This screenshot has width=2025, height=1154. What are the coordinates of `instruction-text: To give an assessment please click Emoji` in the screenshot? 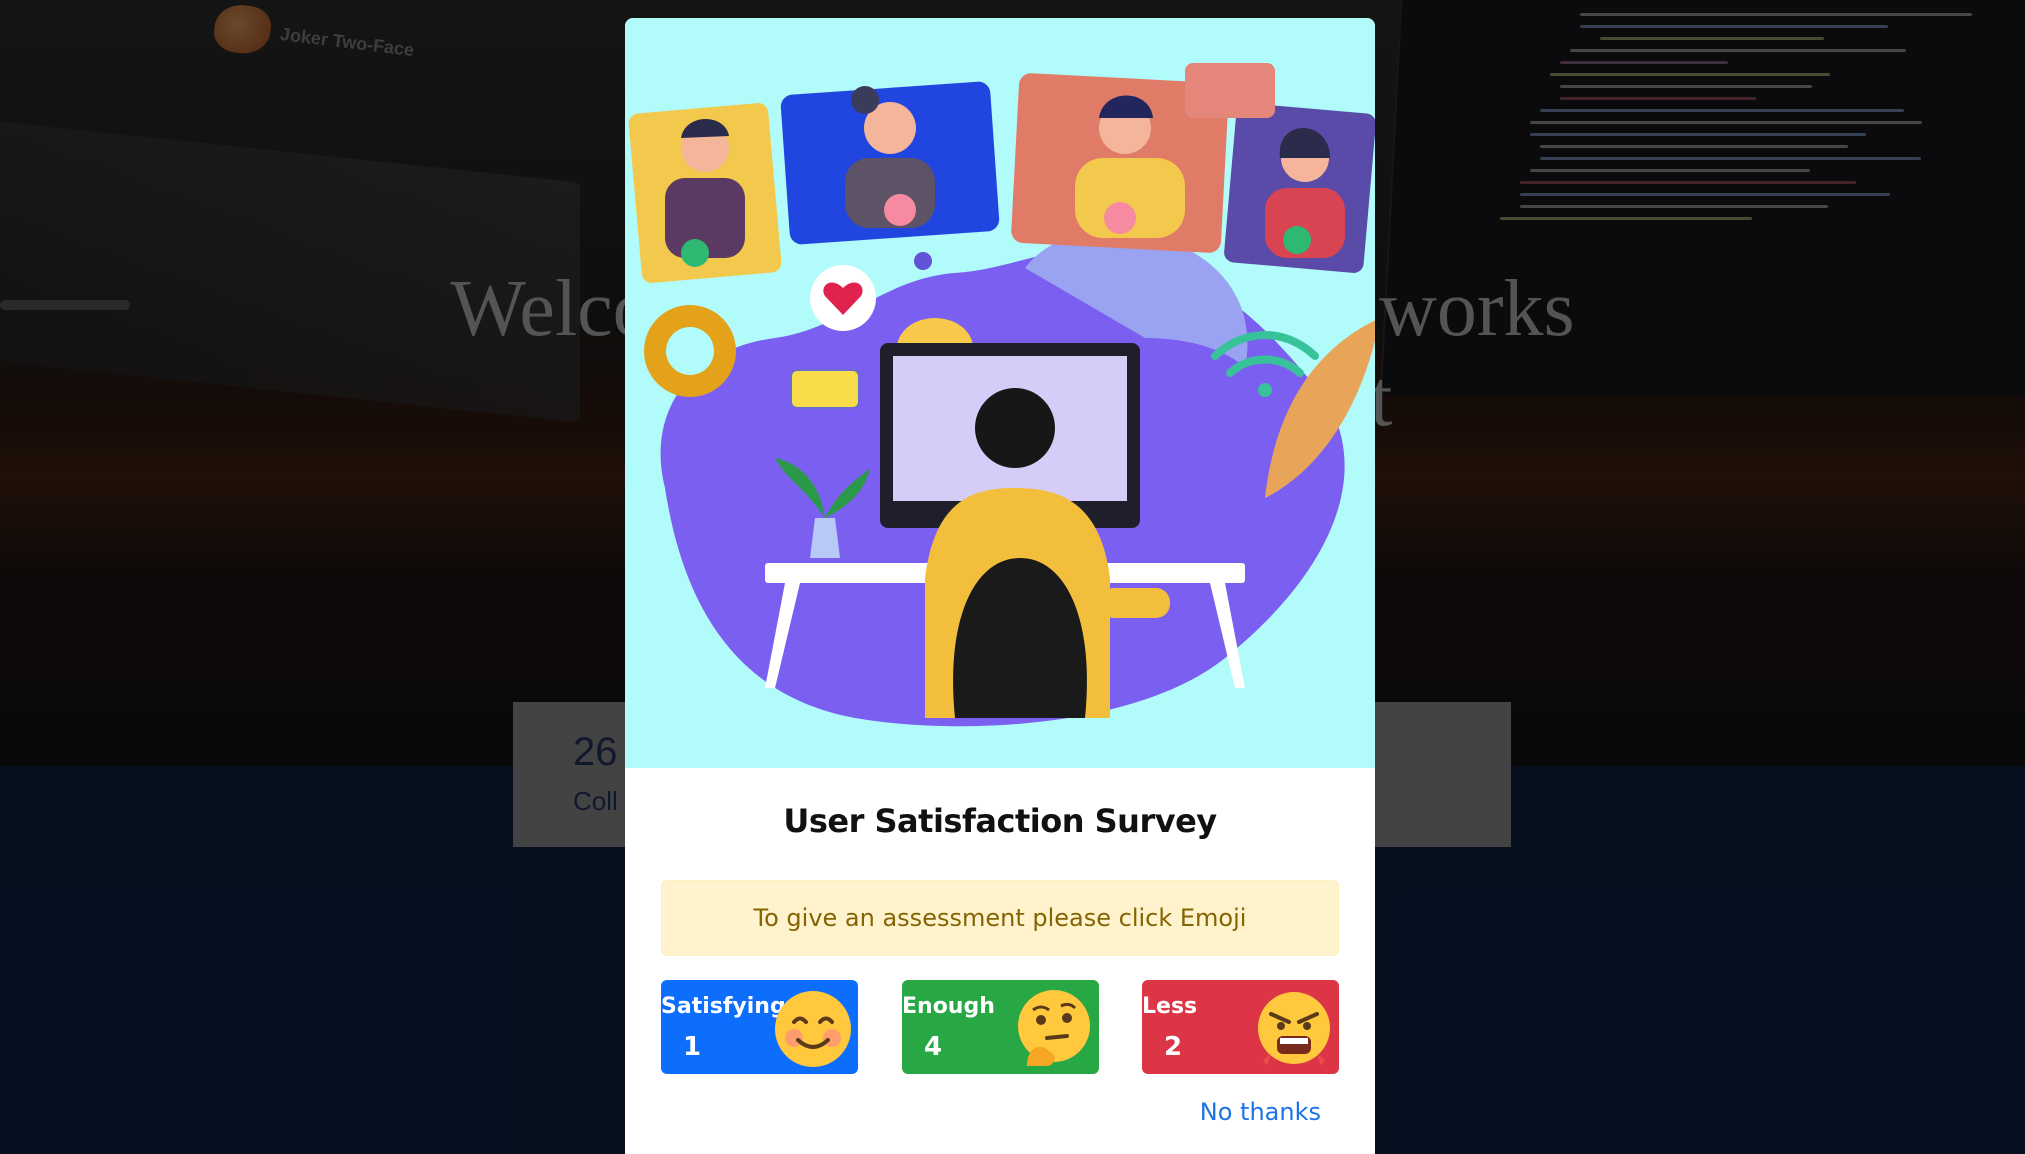 It's located at (1000, 918).